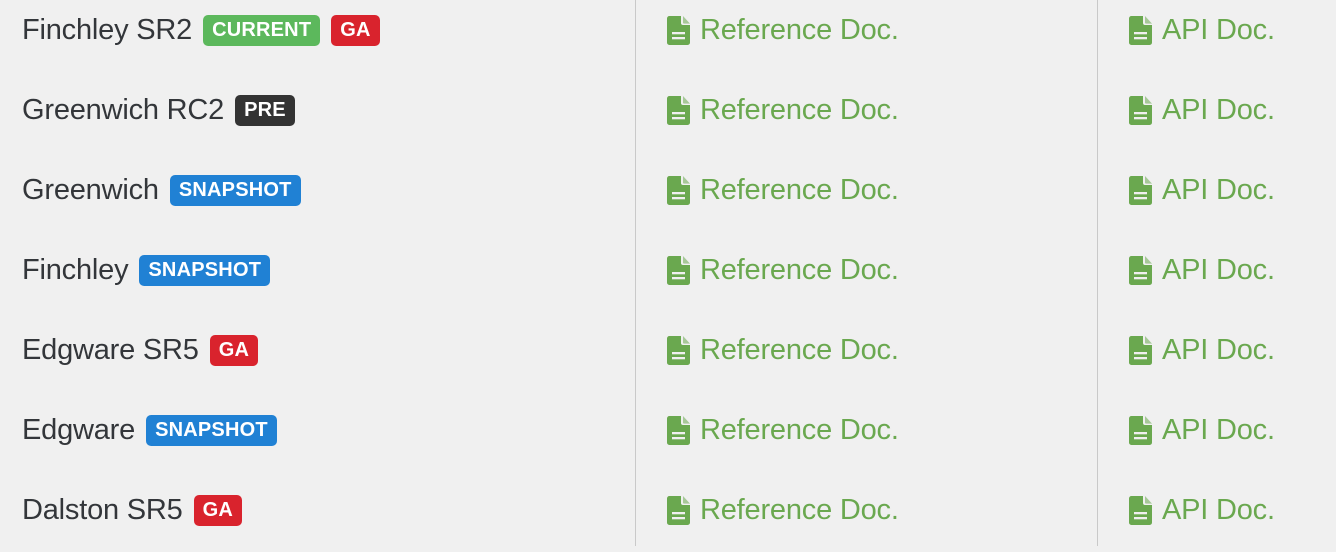  I want to click on version-cell: Edgware SNAPSHOT, so click(317, 430).